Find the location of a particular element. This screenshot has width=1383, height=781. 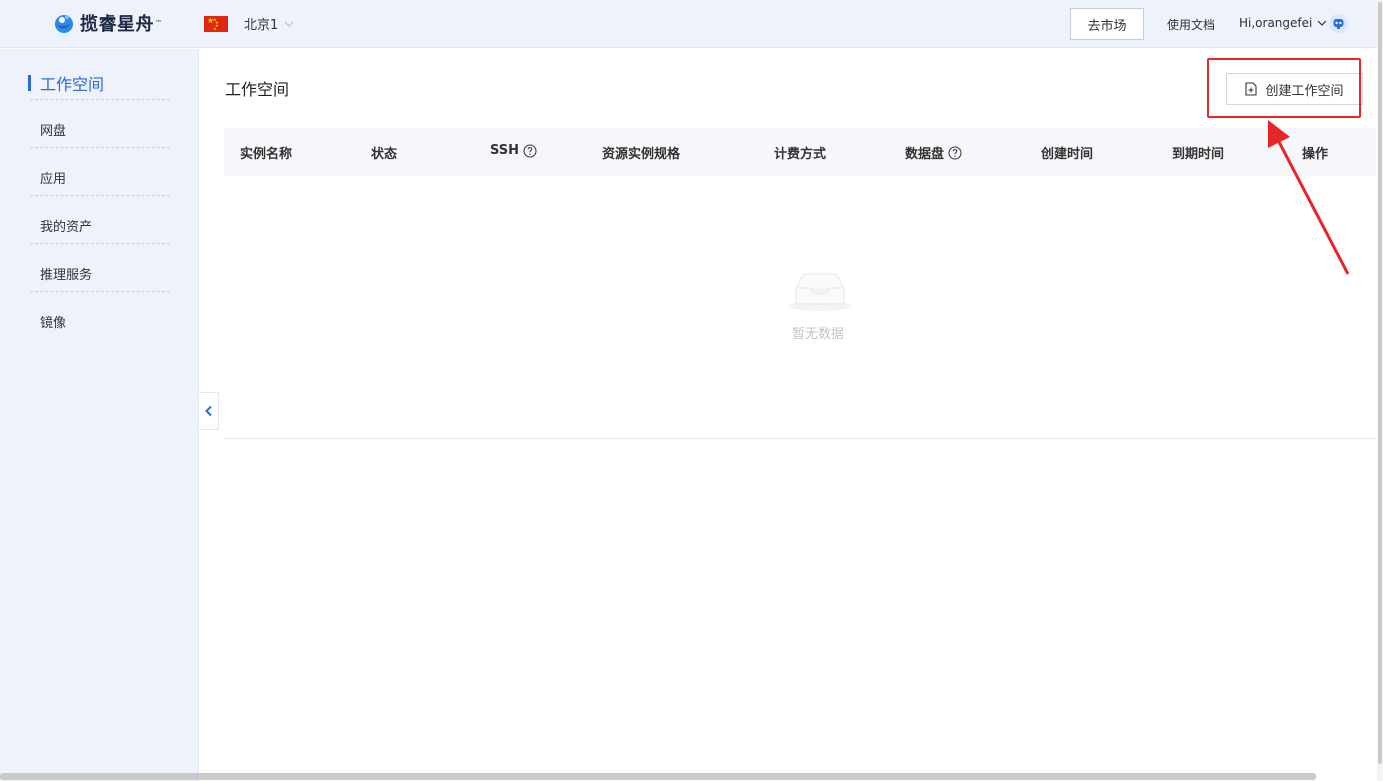

sidebar-item-label: 工作空间 is located at coordinates (72, 84).